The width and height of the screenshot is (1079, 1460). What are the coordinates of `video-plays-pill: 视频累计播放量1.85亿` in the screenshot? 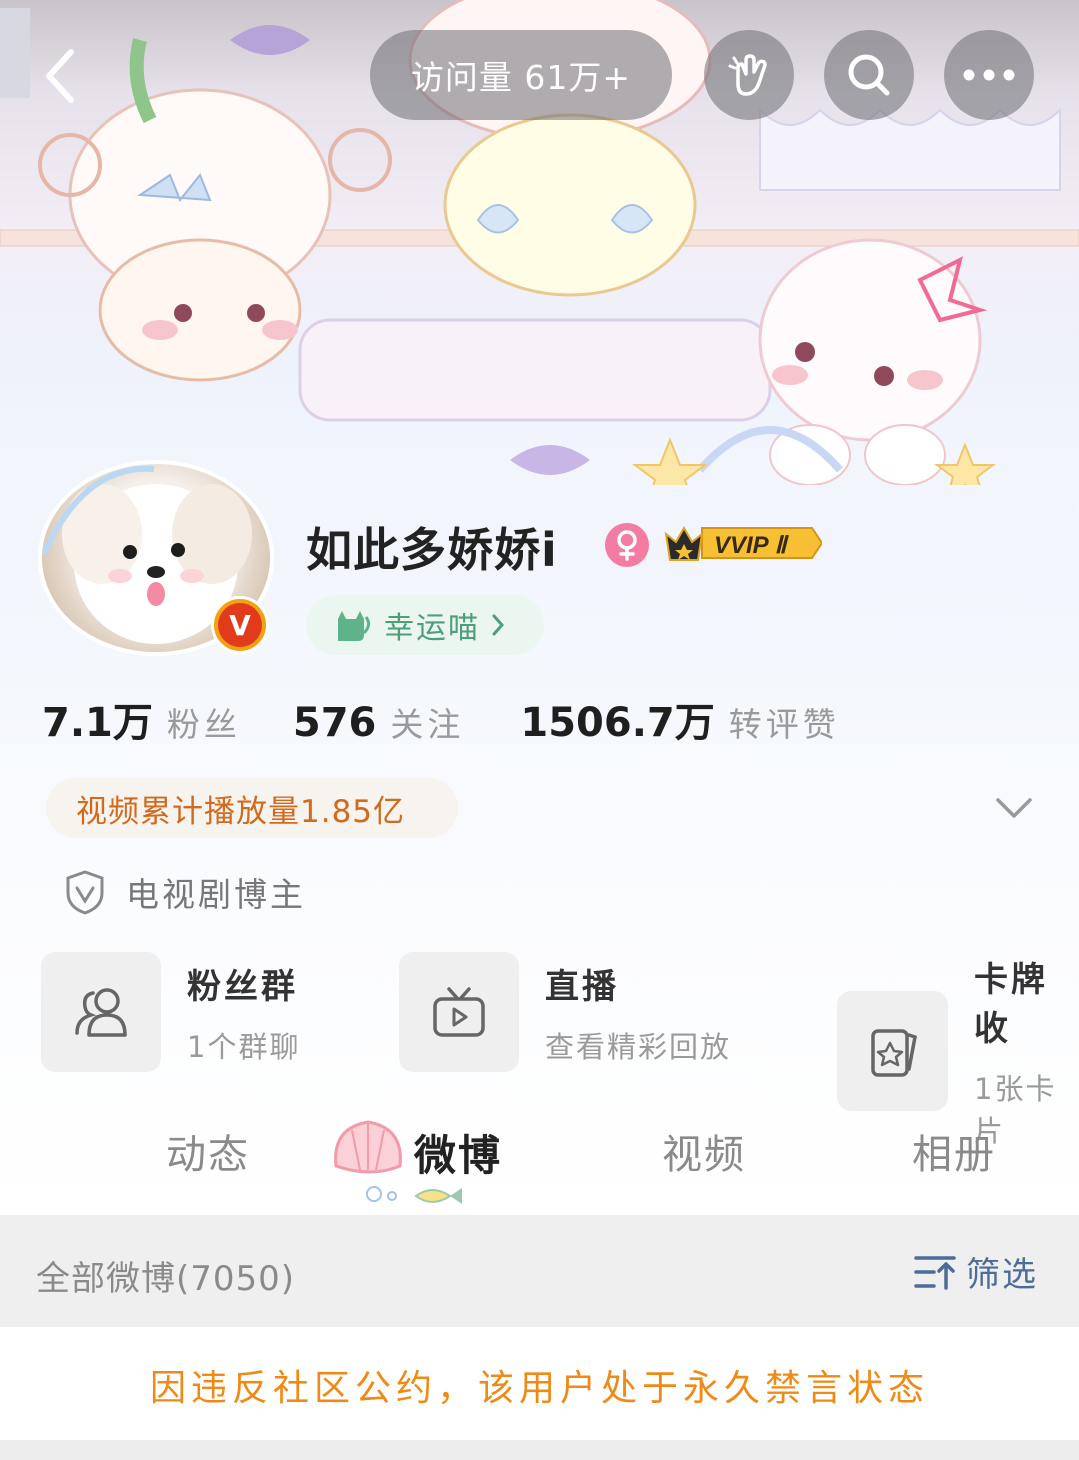 It's located at (252, 808).